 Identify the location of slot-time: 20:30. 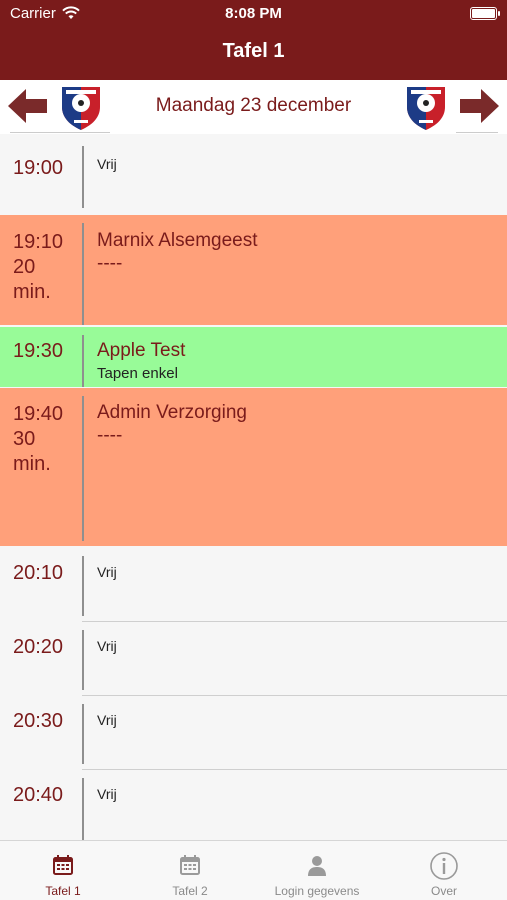
(38, 721).